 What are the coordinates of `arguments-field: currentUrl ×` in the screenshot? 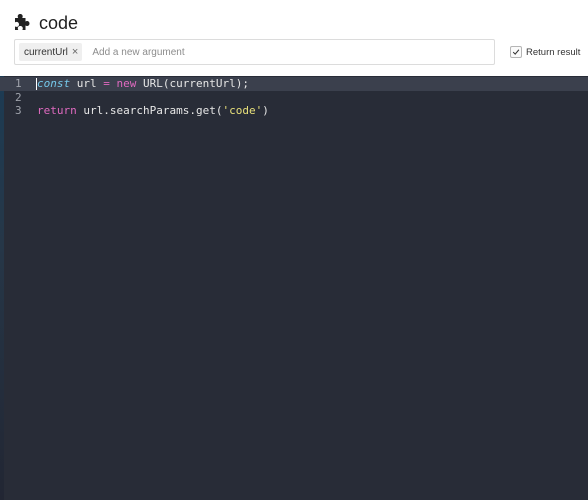 It's located at (254, 52).